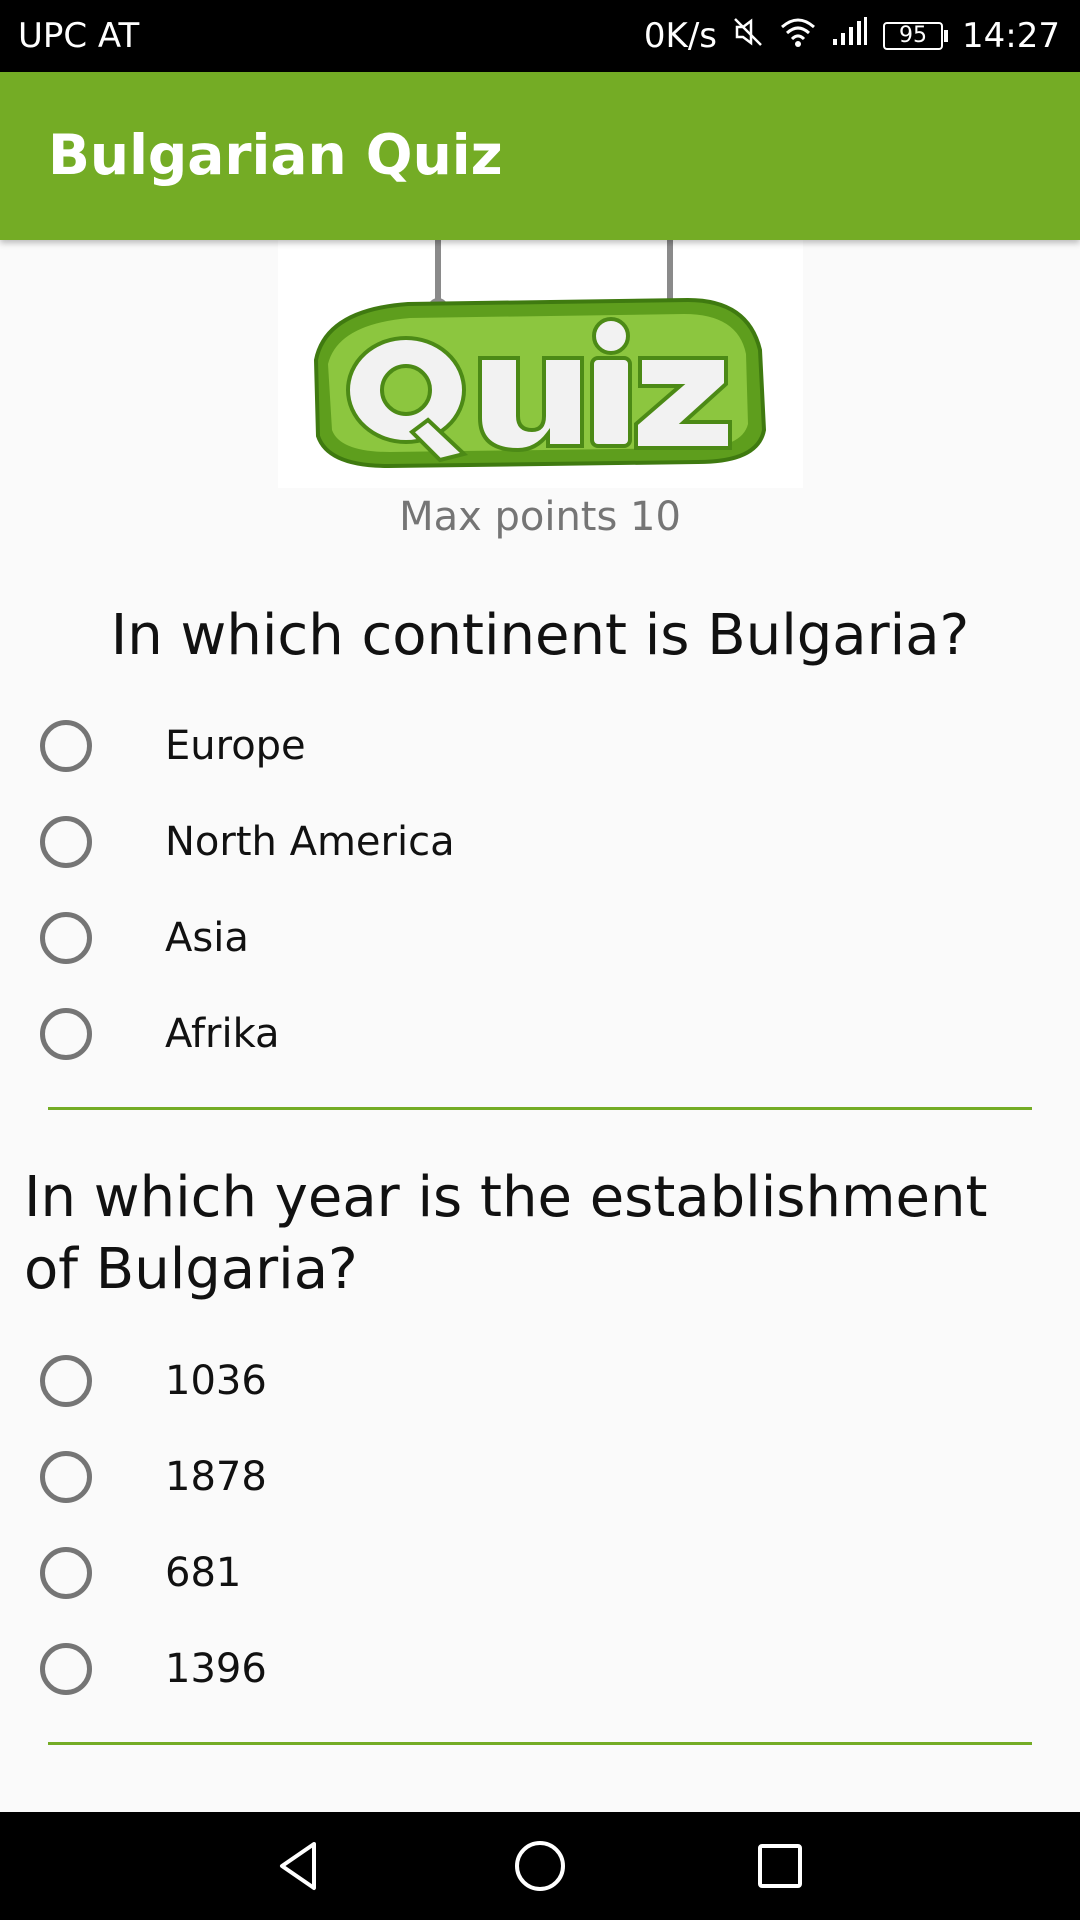 The width and height of the screenshot is (1080, 1920). I want to click on back-icon, so click(300, 1866).